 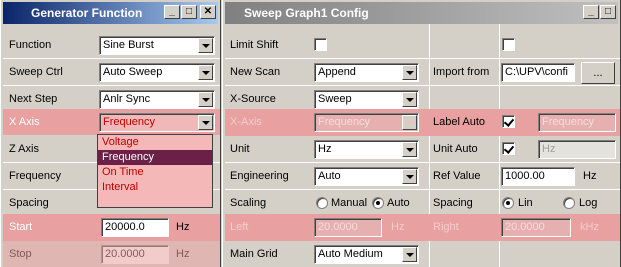 I want to click on unit-auto-label: Unit Auto, so click(x=455, y=149).